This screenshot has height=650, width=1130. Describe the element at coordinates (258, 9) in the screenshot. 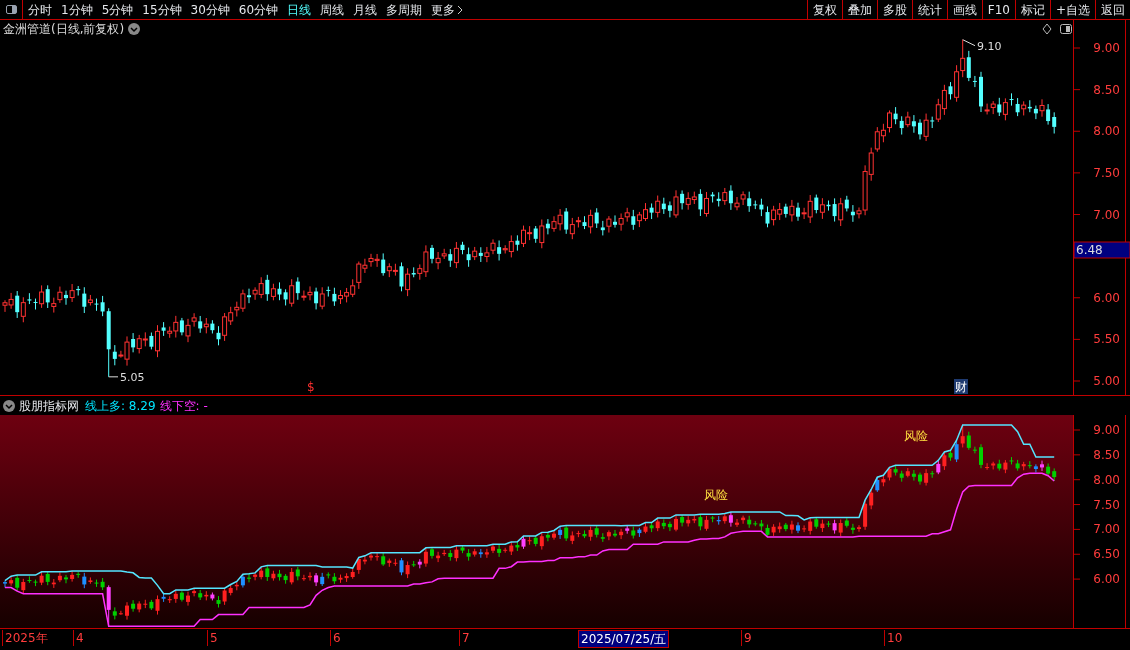

I see `period-tab: 60分钟` at that location.